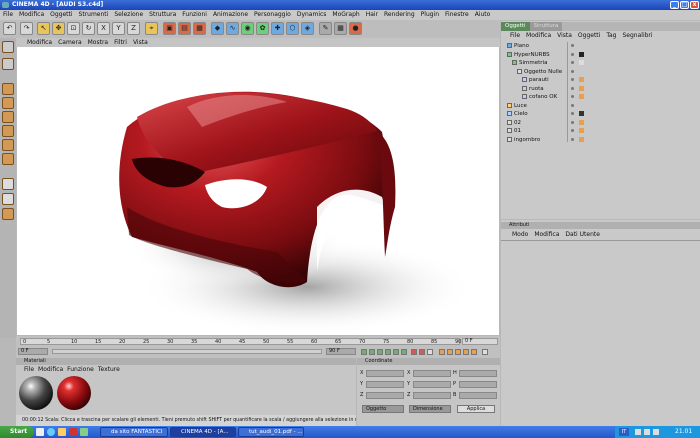  I want to click on object-row: ingombro, so click(600, 140).